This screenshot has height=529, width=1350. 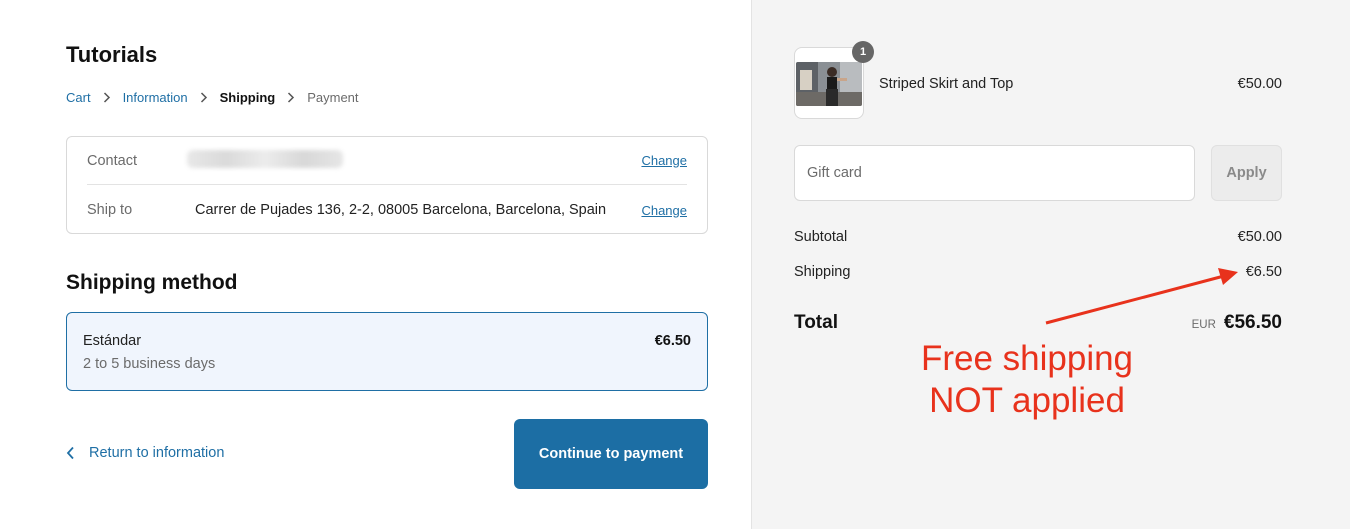 I want to click on shipping-row: Shipping €6.50, so click(x=1038, y=272).